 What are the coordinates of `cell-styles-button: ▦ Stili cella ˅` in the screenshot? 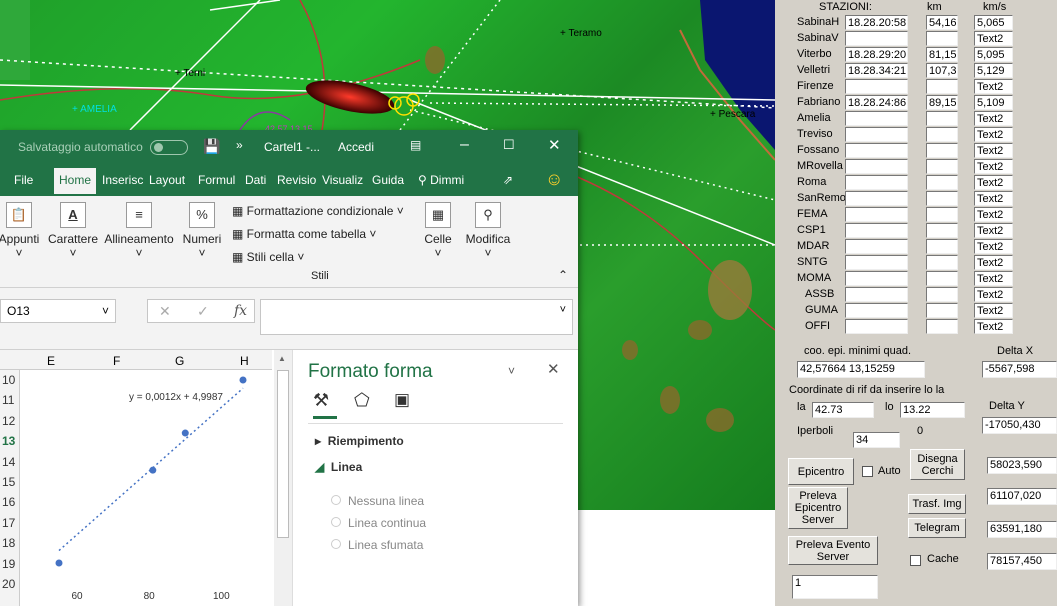 It's located at (318, 257).